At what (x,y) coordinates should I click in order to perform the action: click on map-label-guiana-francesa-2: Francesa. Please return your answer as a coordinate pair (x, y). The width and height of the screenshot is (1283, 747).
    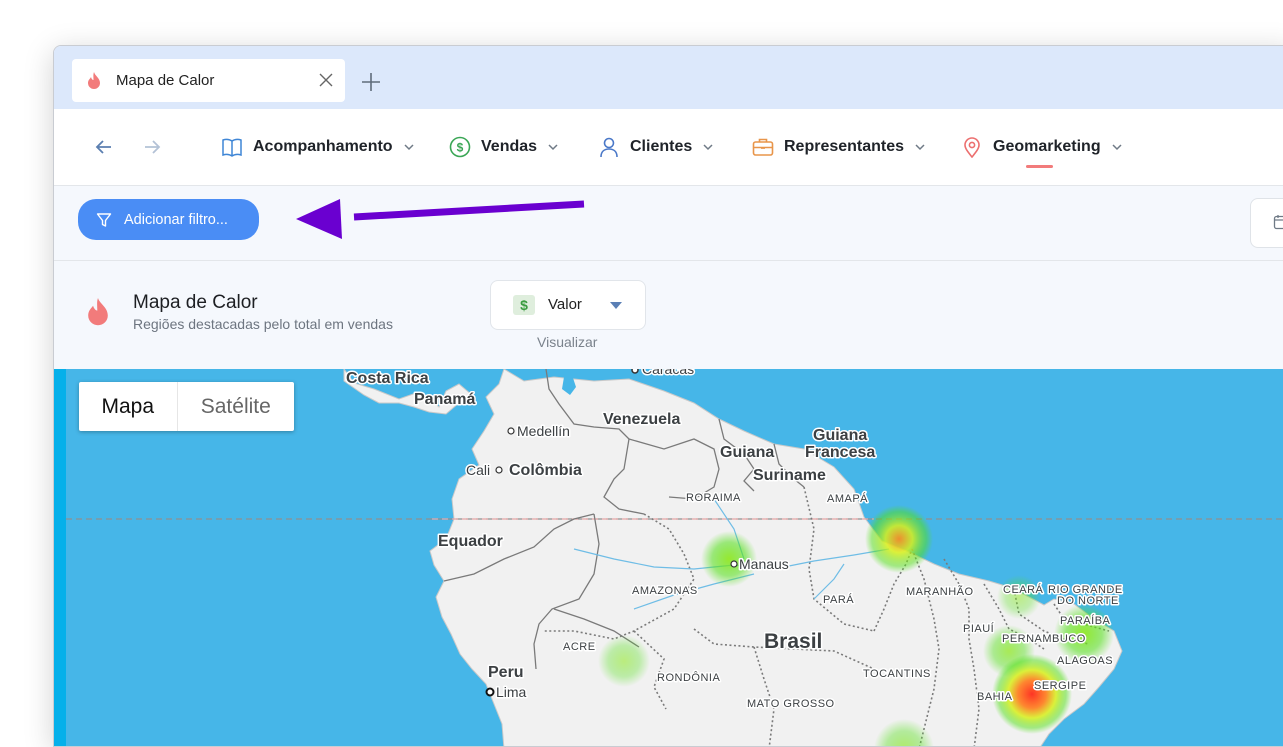
    Looking at the image, I should click on (840, 452).